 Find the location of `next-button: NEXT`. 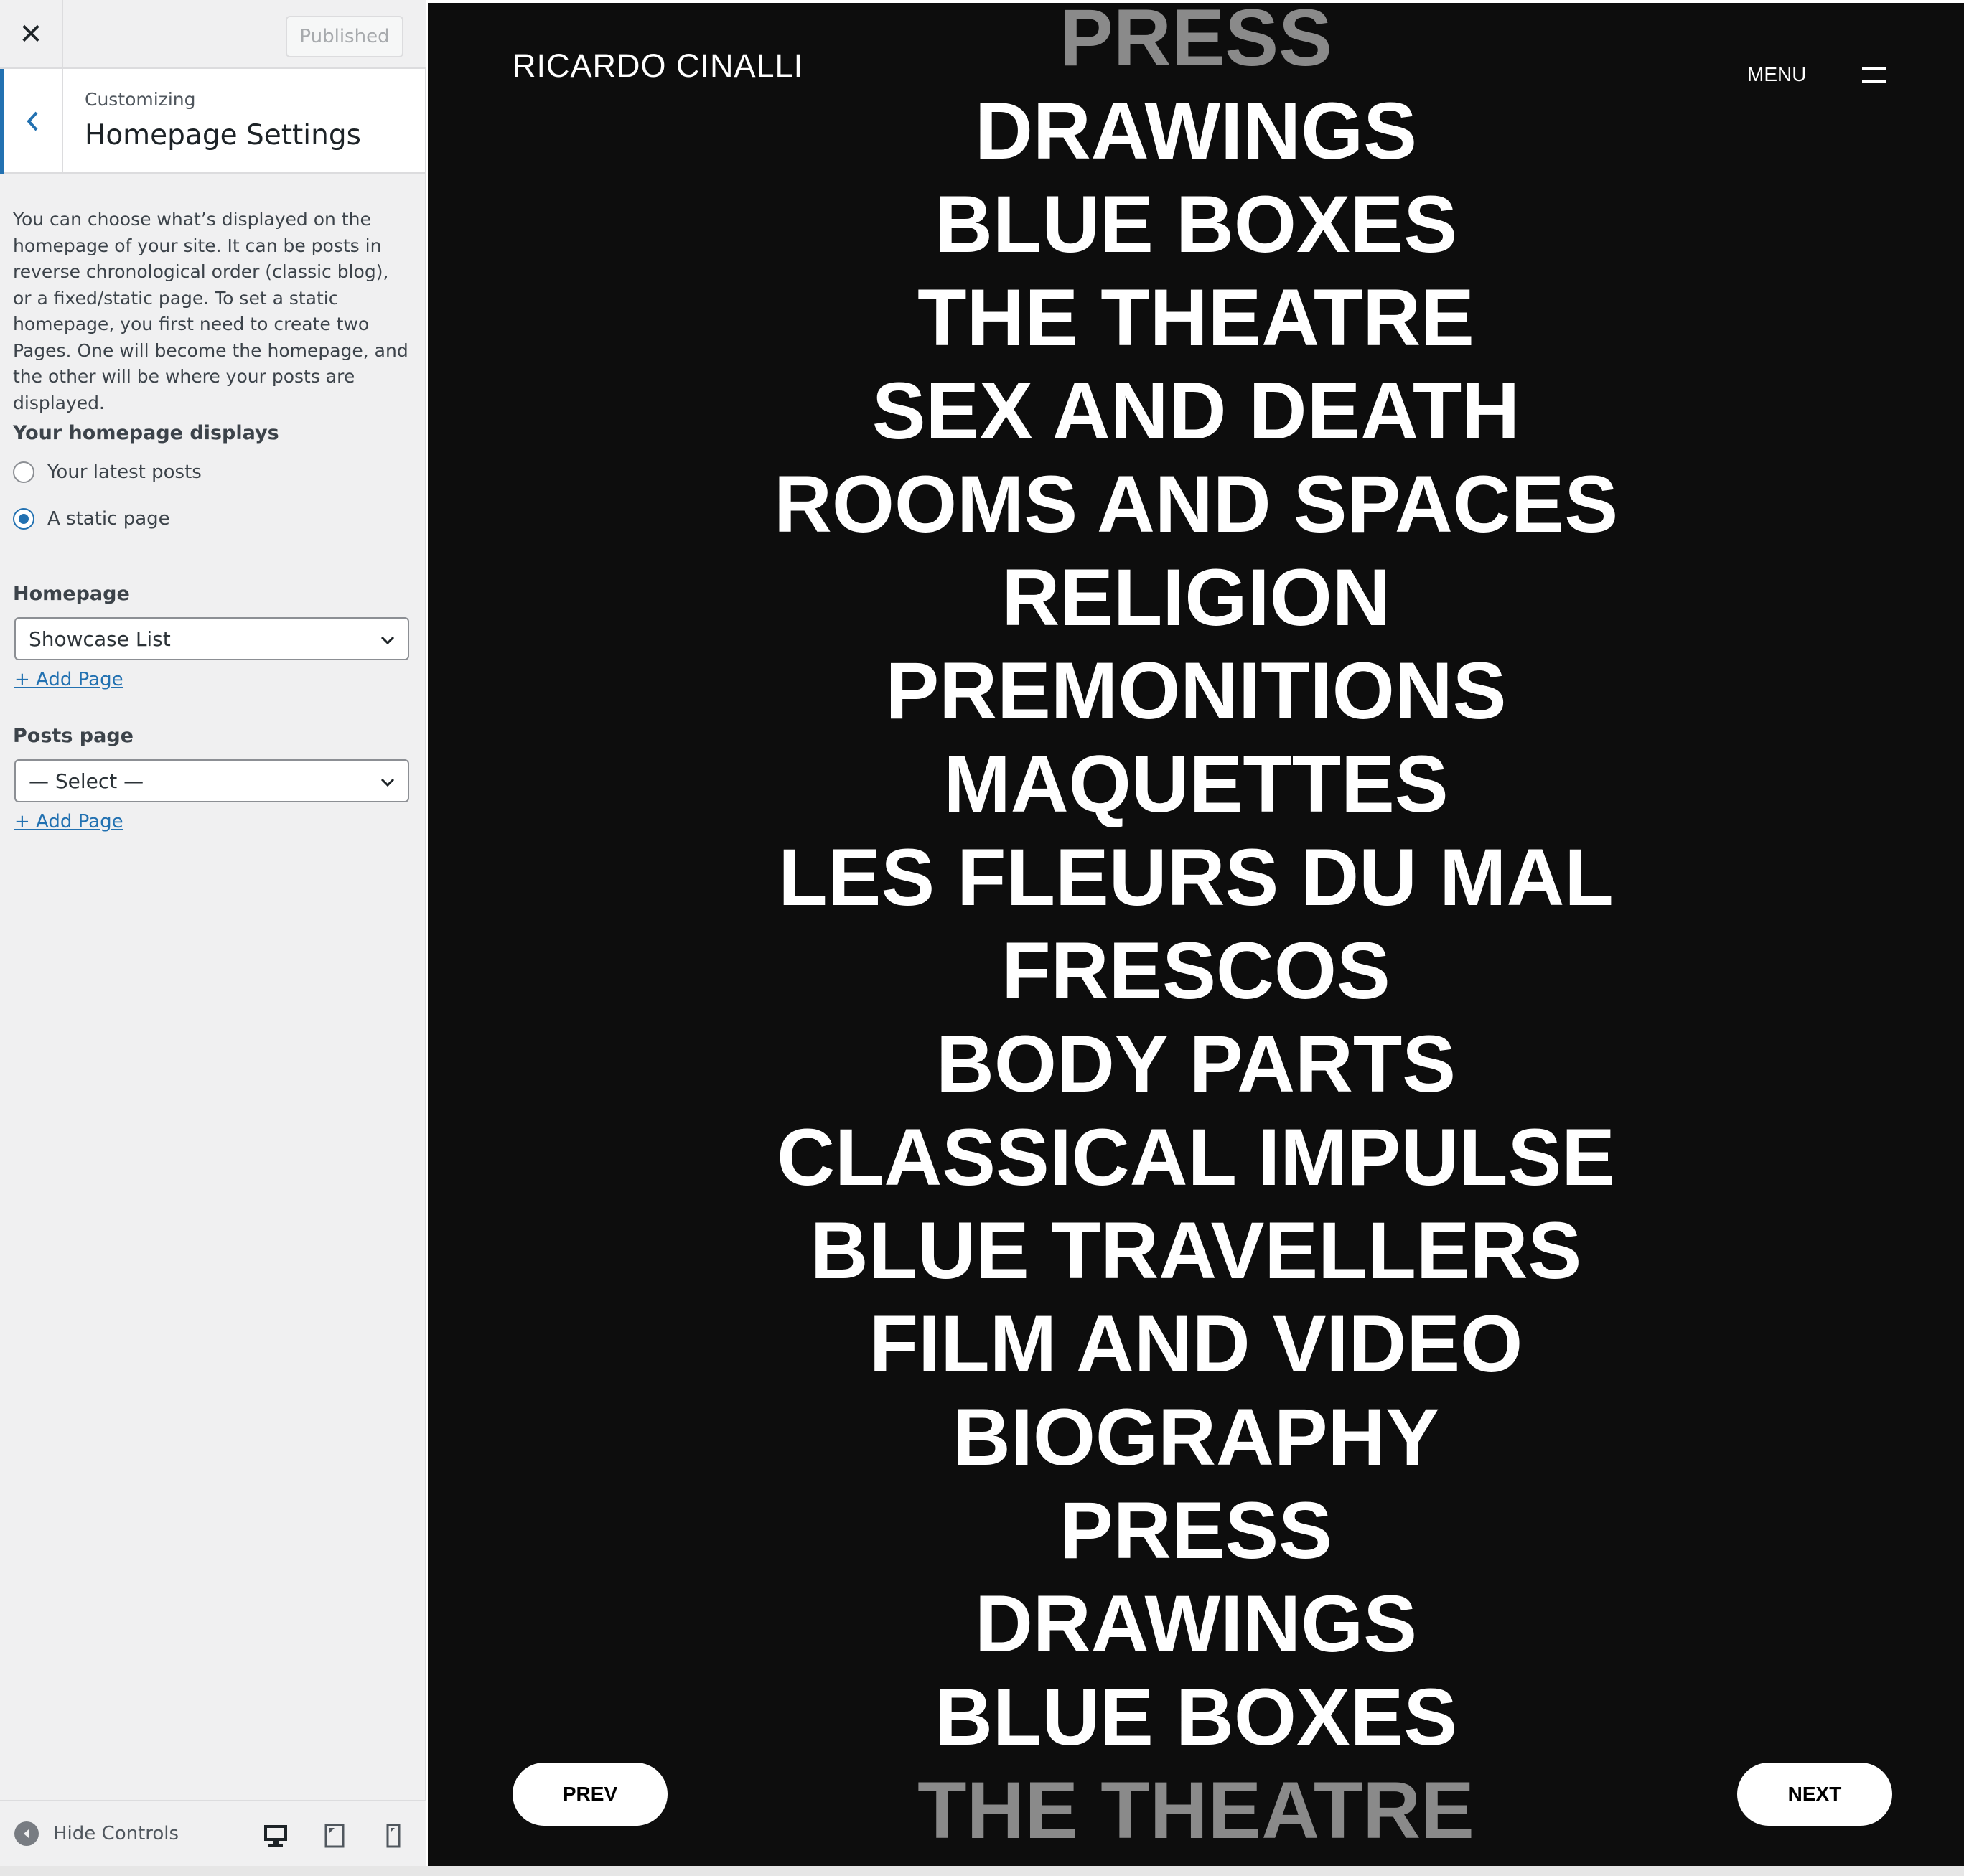

next-button: NEXT is located at coordinates (1814, 1794).